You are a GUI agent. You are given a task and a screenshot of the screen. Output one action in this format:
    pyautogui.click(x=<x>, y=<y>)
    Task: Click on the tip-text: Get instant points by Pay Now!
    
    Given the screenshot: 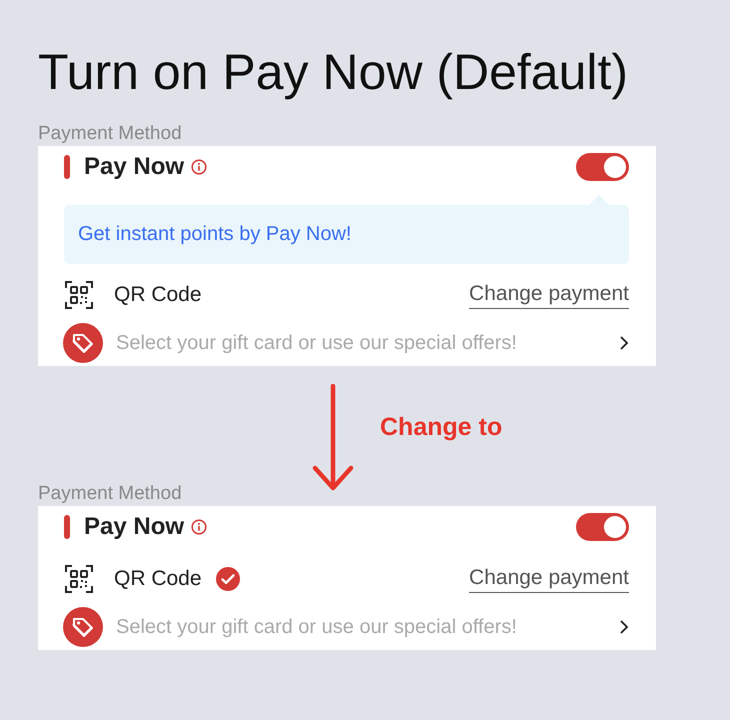 What is the action you would take?
    pyautogui.click(x=215, y=234)
    